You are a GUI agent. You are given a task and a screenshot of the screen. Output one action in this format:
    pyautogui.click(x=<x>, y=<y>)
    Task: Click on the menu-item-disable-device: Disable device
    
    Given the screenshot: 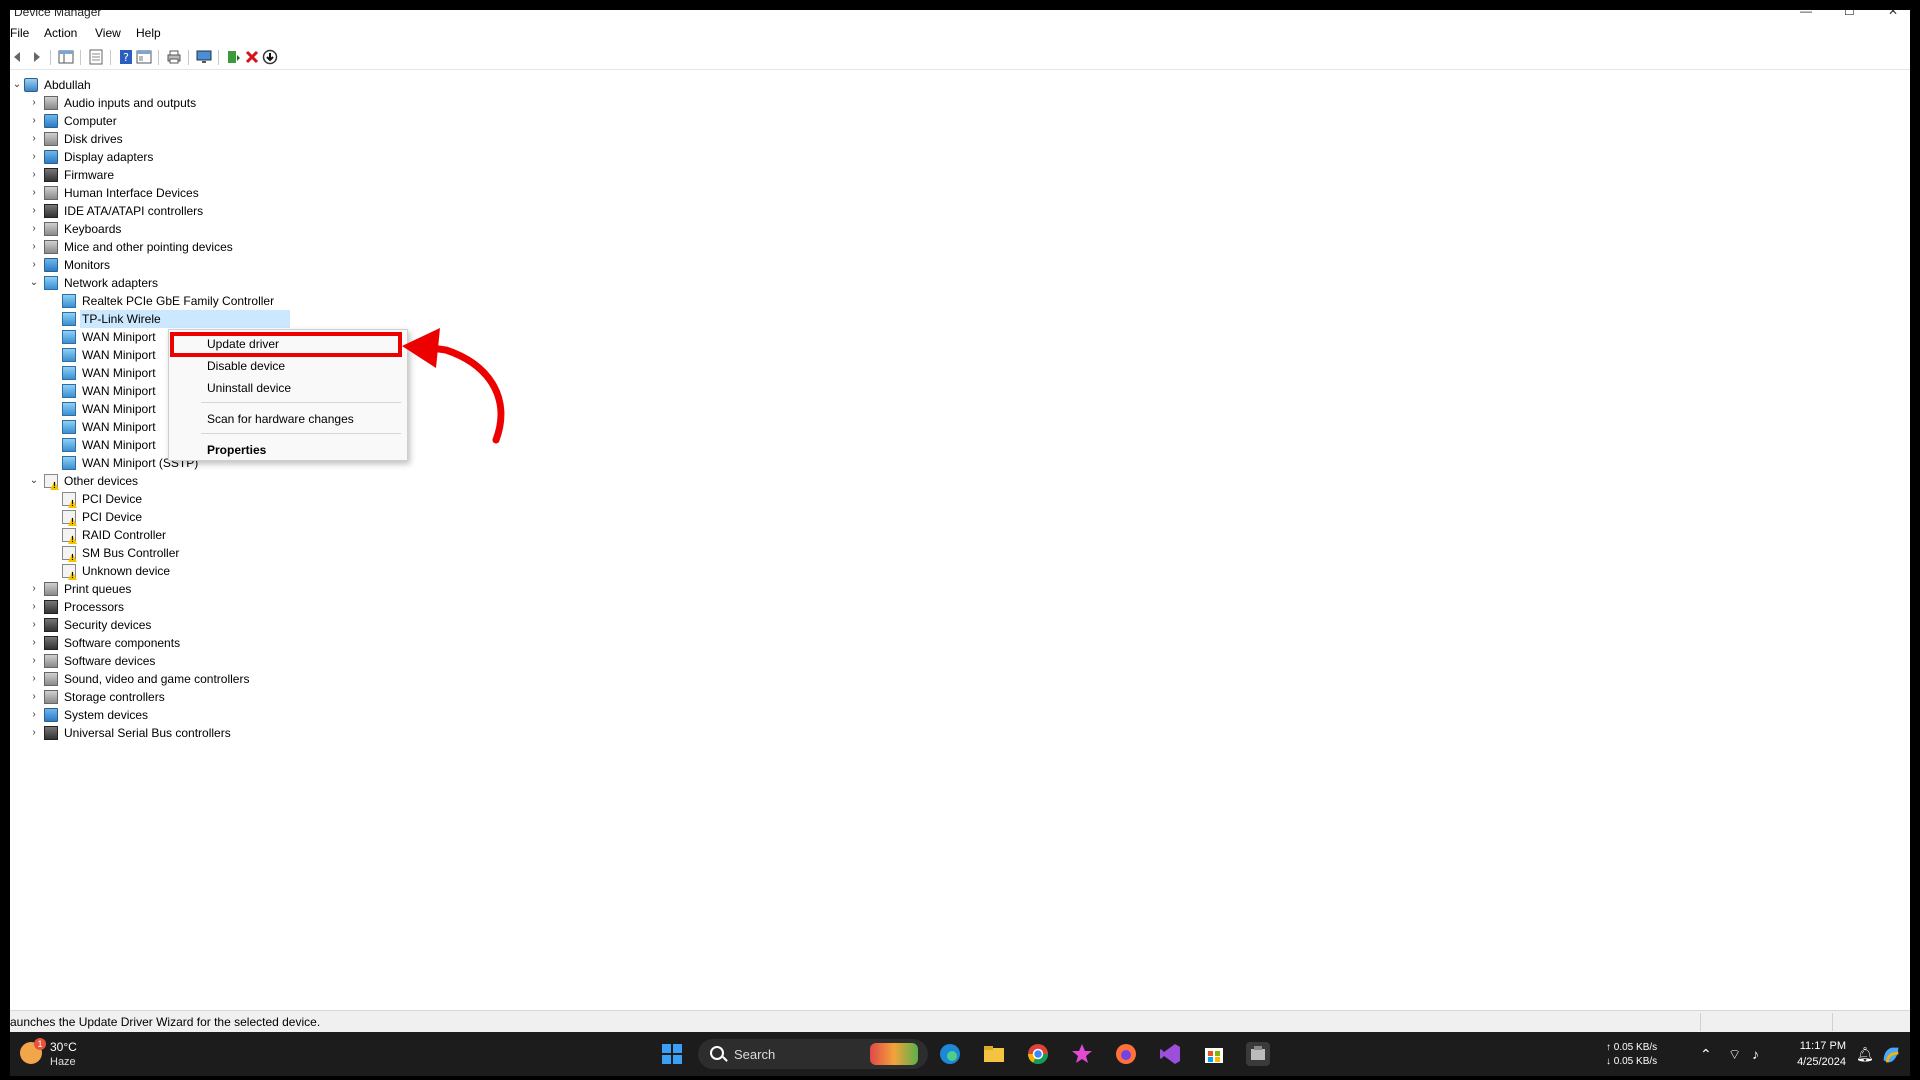 What is the action you would take?
    pyautogui.click(x=246, y=366)
    